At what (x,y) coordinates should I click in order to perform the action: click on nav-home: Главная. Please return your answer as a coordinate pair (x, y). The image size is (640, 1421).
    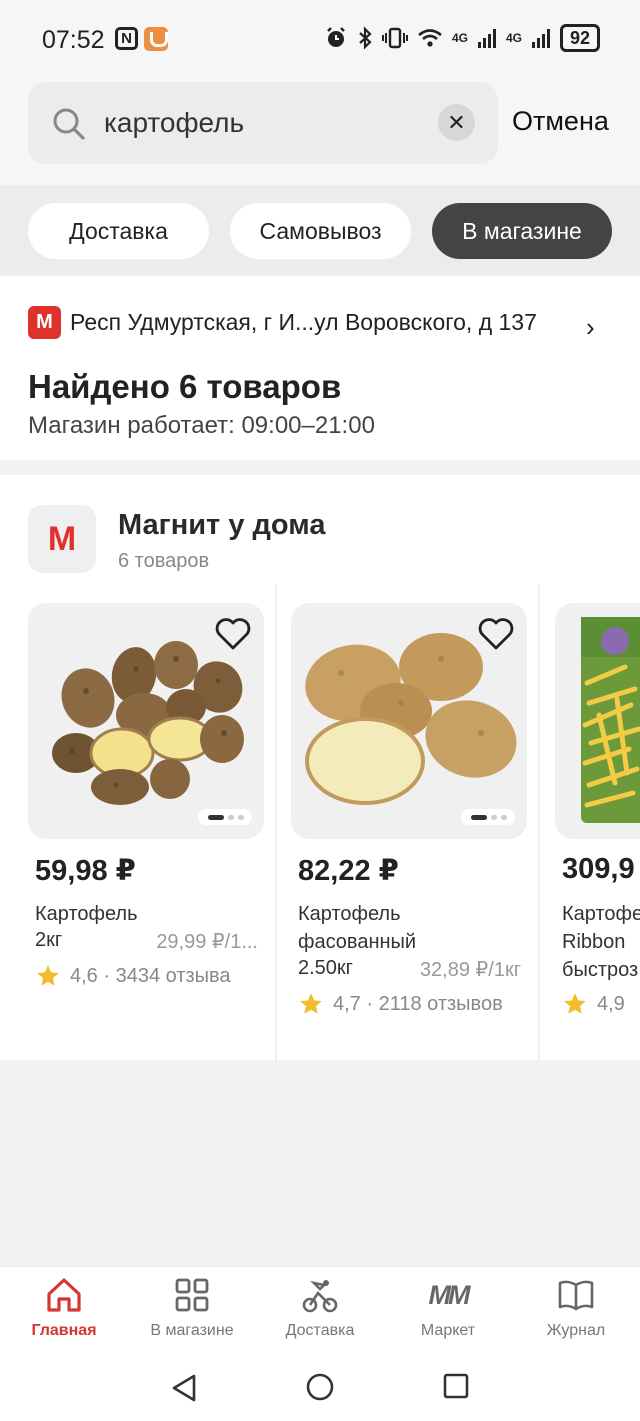
    Looking at the image, I should click on (64, 1307).